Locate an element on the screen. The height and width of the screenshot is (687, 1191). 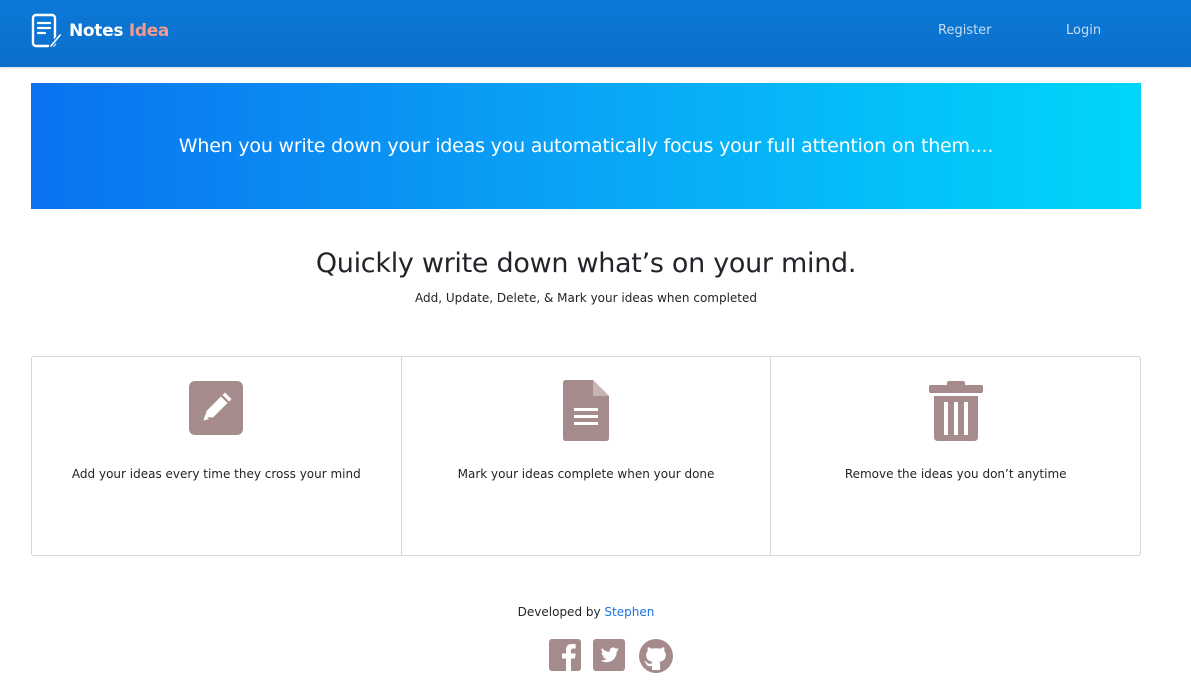
brand-name: Notes is located at coordinates (96, 31).